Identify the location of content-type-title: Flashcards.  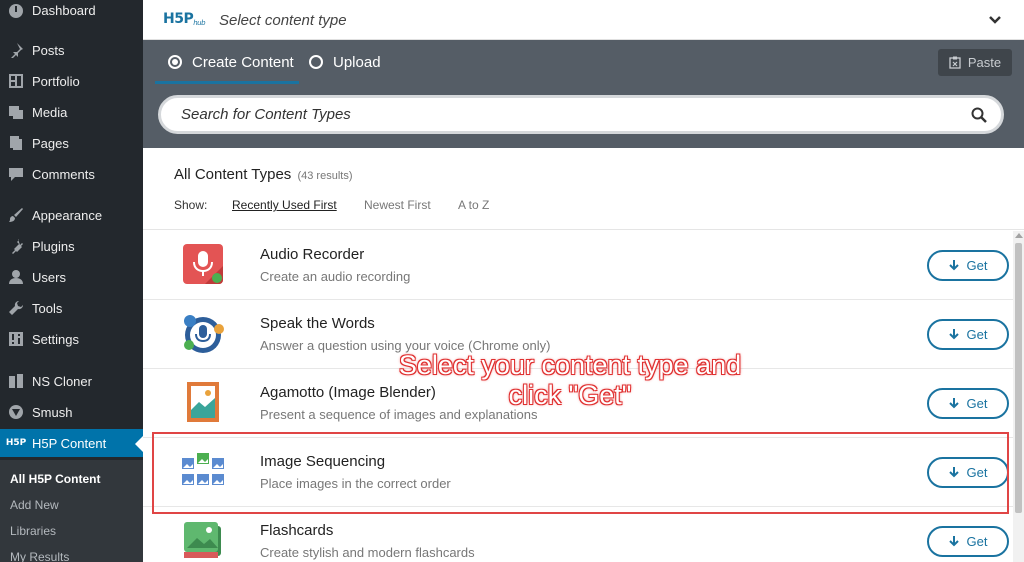
(297, 530).